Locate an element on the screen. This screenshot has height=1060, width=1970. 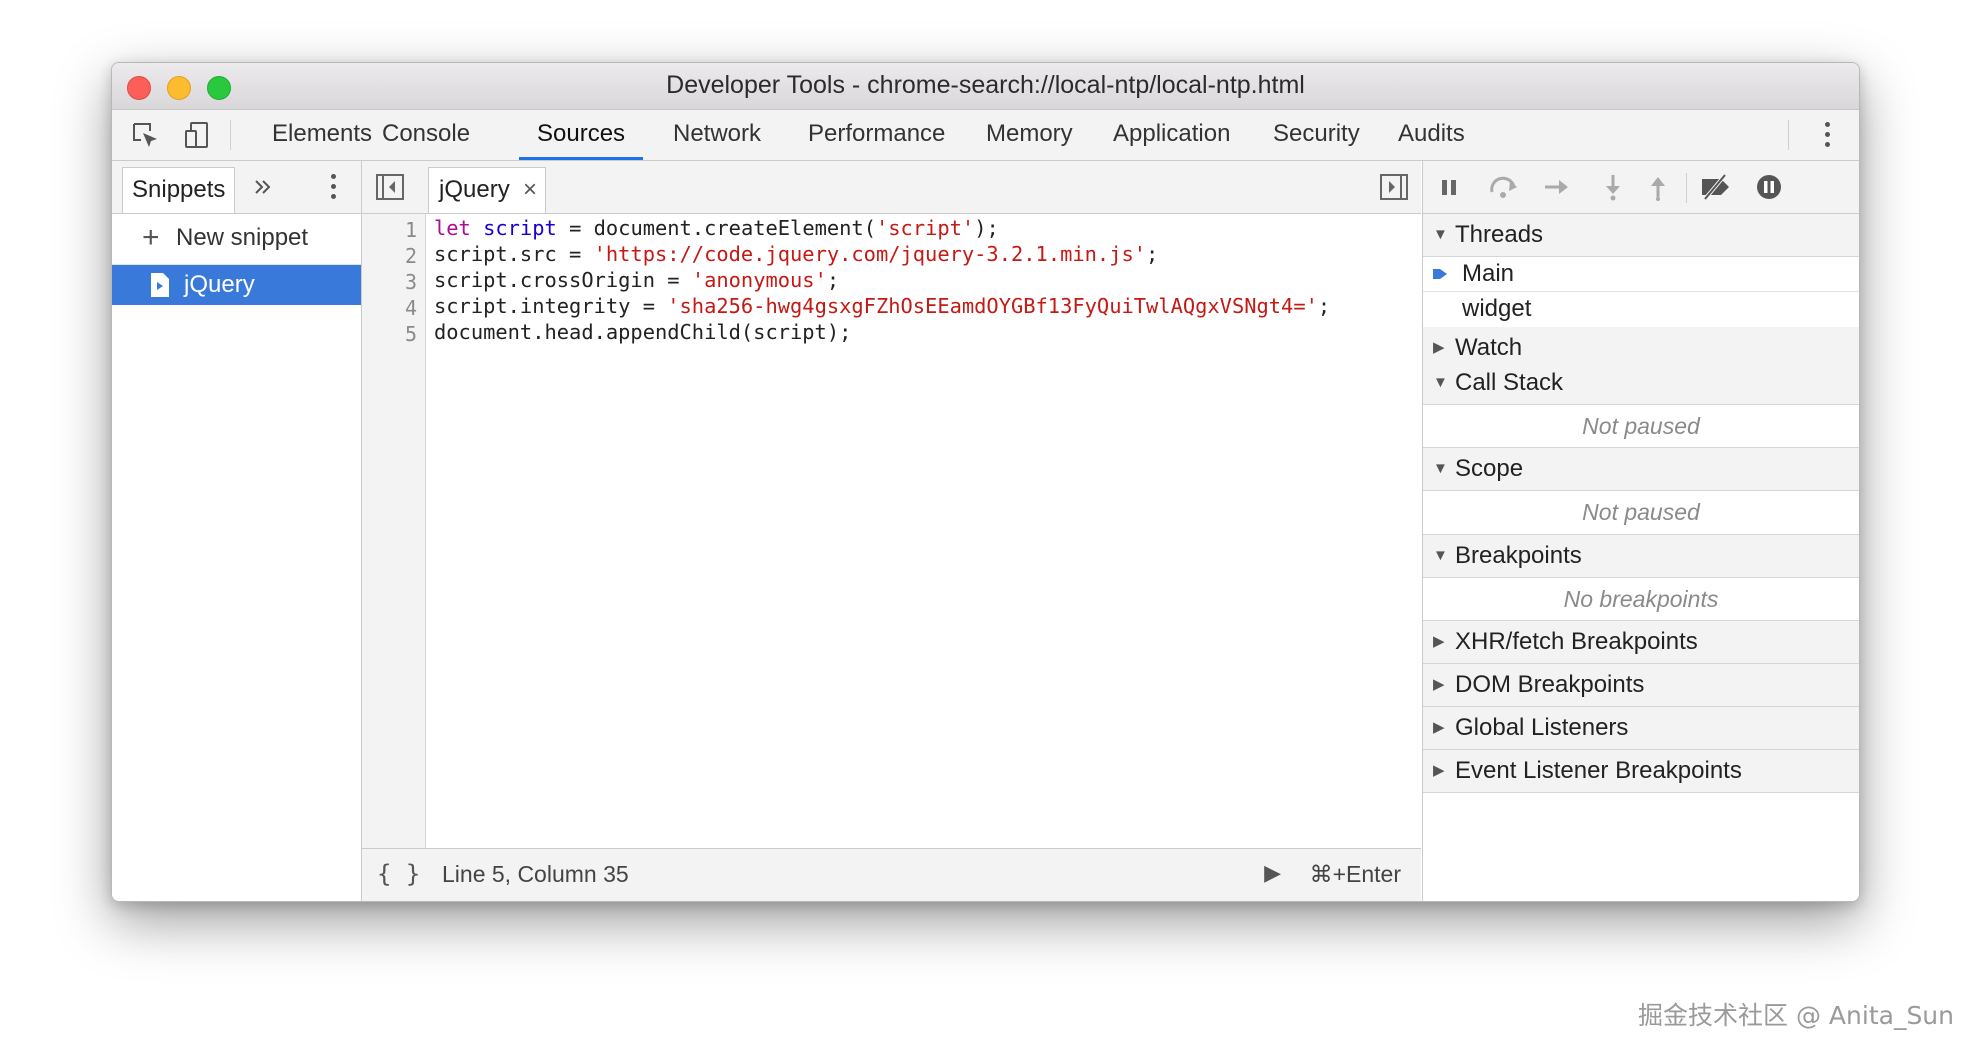
pretty-print-icon: { } is located at coordinates (398, 874).